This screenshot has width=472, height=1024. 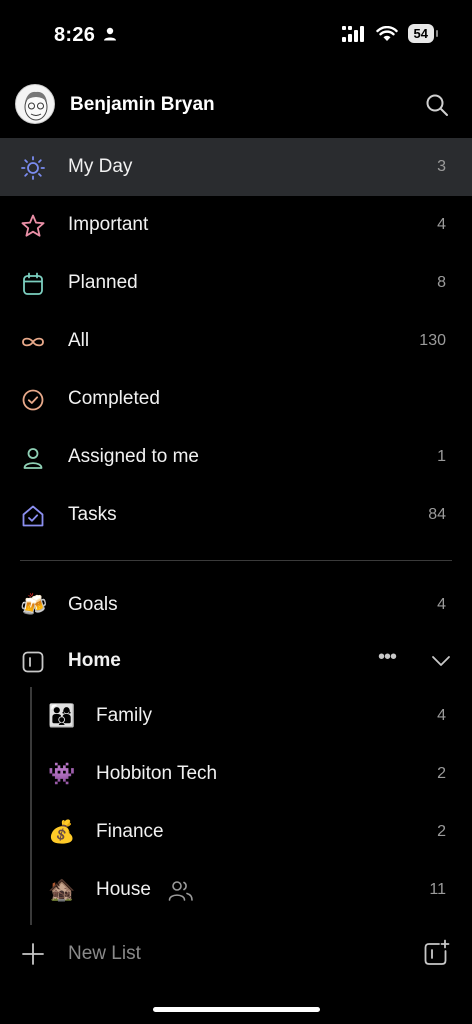 What do you see at coordinates (236, 890) in the screenshot?
I see `list-item-house: 🏚️ House 11` at bounding box center [236, 890].